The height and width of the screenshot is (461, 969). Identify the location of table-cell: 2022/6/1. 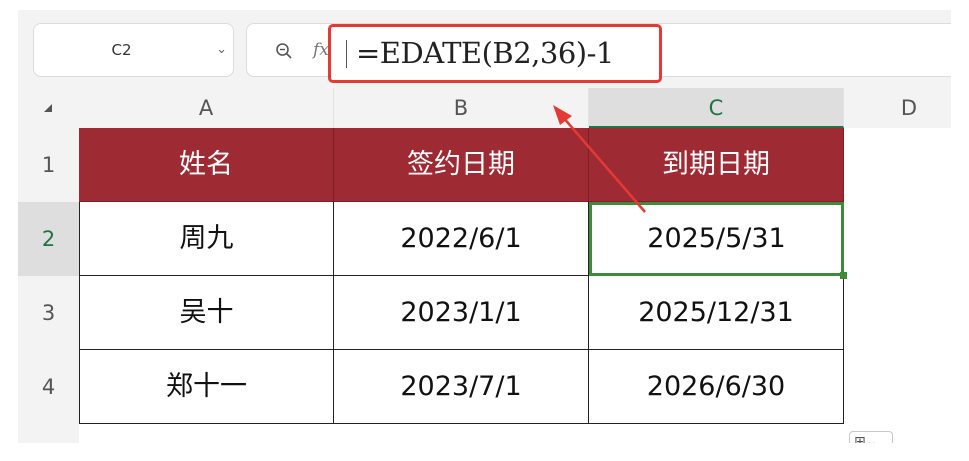
(461, 239).